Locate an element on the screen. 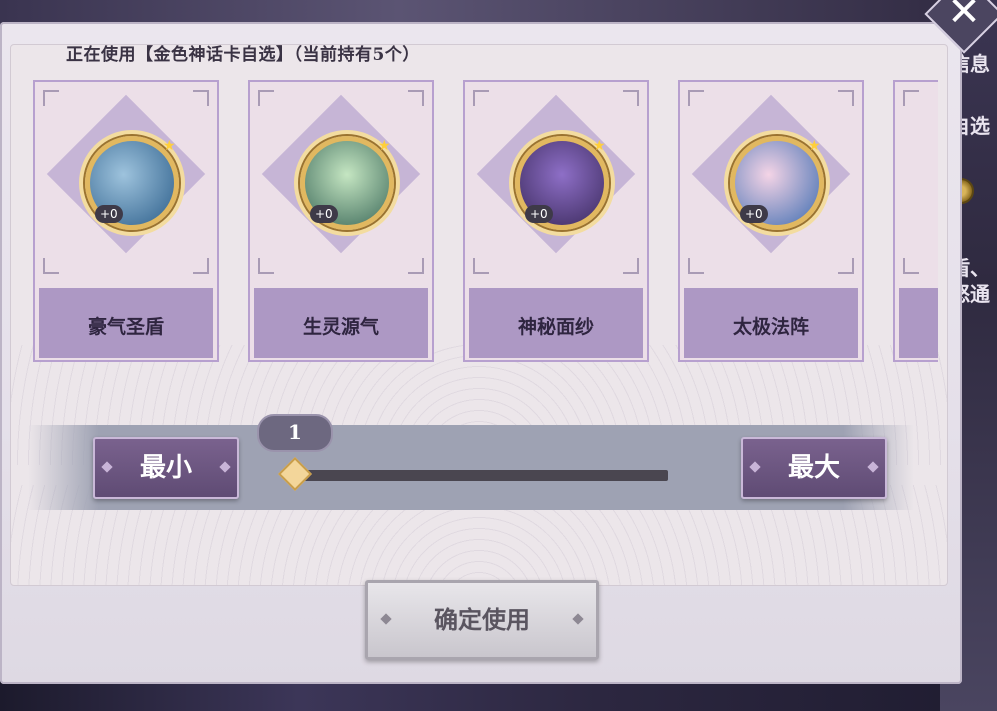 Image resolution: width=997 pixels, height=711 pixels. card-label-bar: 豪气圣盾 is located at coordinates (126, 323).